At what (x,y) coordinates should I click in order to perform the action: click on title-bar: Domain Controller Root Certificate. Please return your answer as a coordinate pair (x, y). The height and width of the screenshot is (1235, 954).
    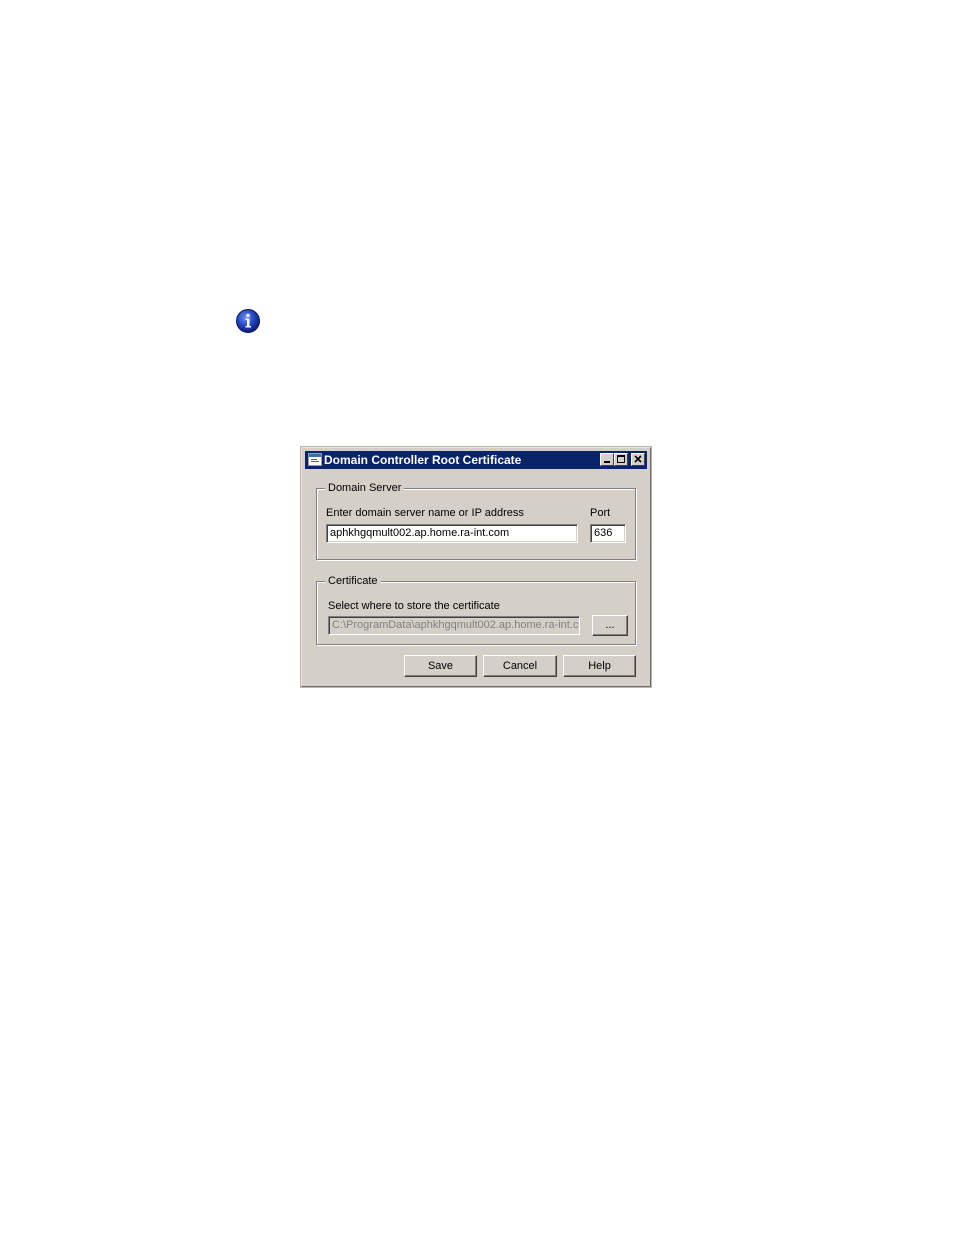
    Looking at the image, I should click on (476, 460).